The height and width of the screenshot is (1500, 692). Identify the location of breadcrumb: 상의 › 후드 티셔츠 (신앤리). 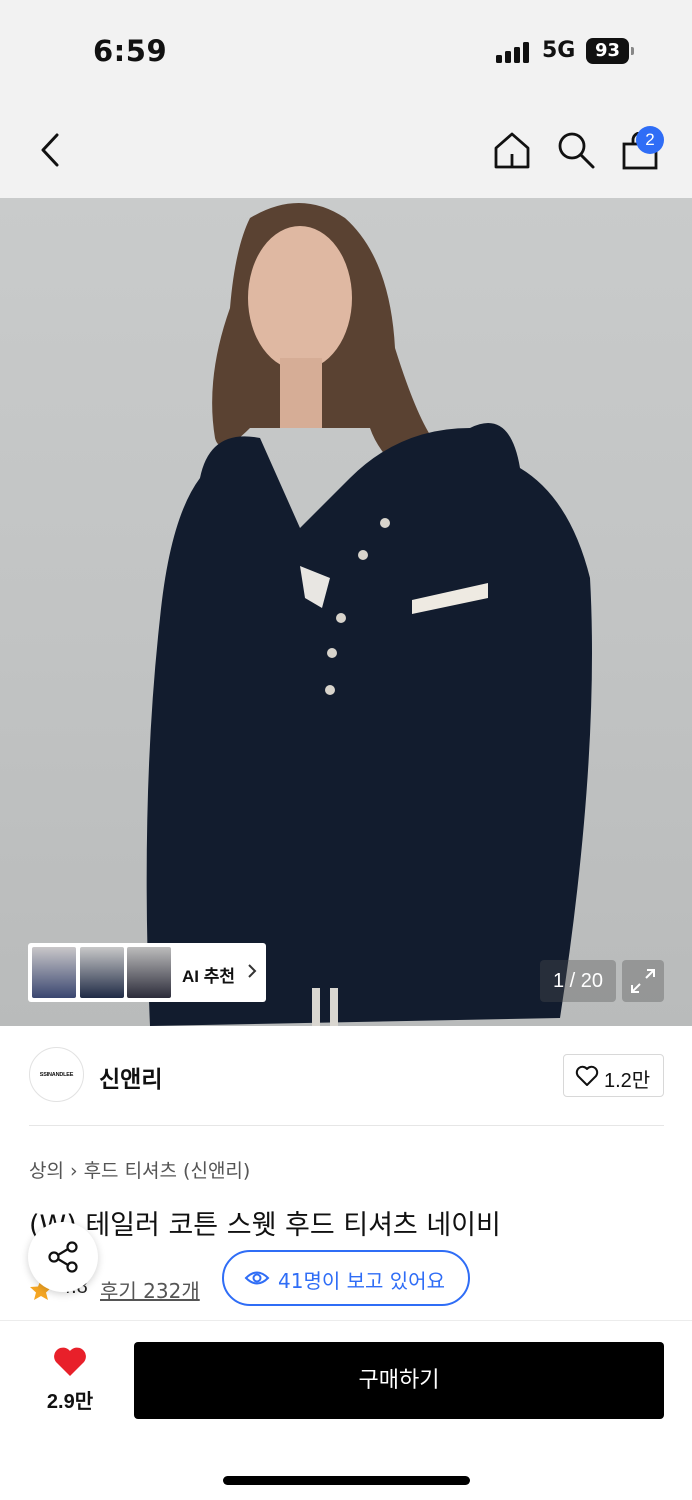
(139, 1169).